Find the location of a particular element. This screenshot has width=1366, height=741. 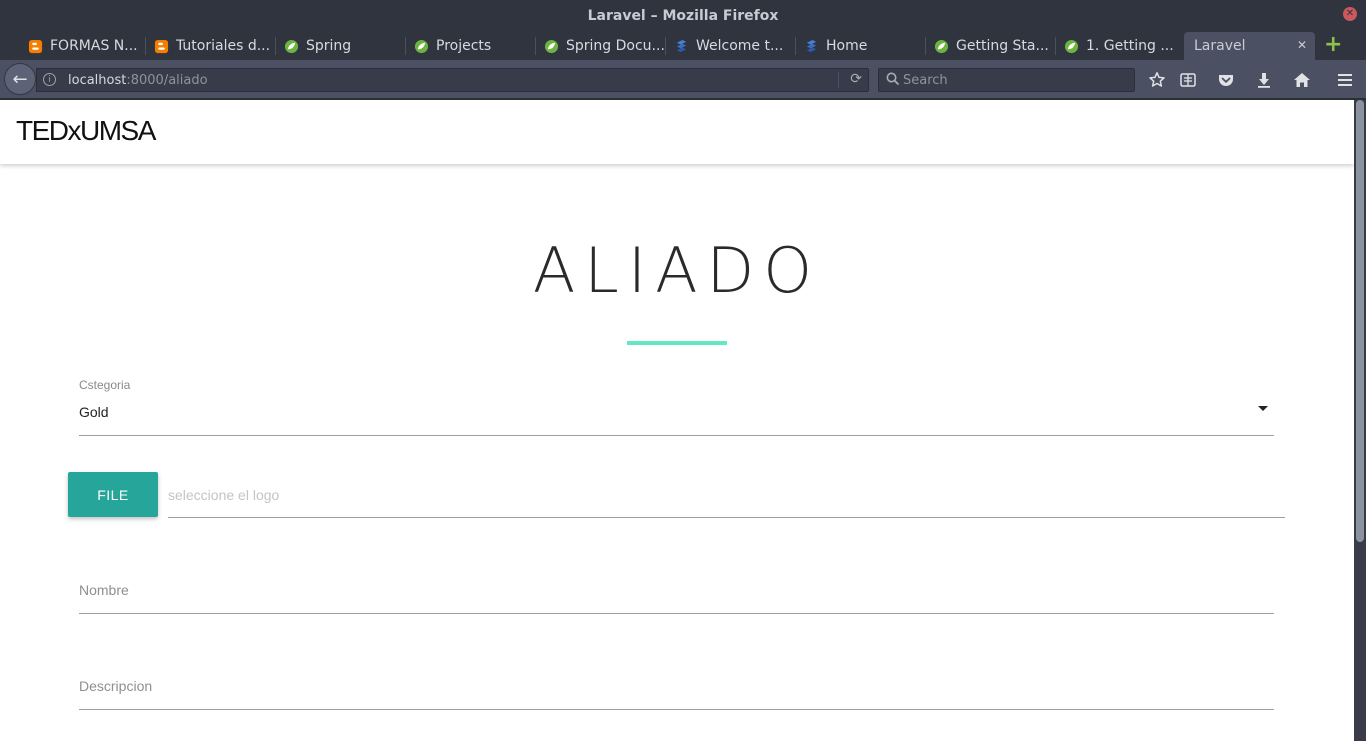

tab-laravel-active: Laravel ✕ is located at coordinates (1249, 46).